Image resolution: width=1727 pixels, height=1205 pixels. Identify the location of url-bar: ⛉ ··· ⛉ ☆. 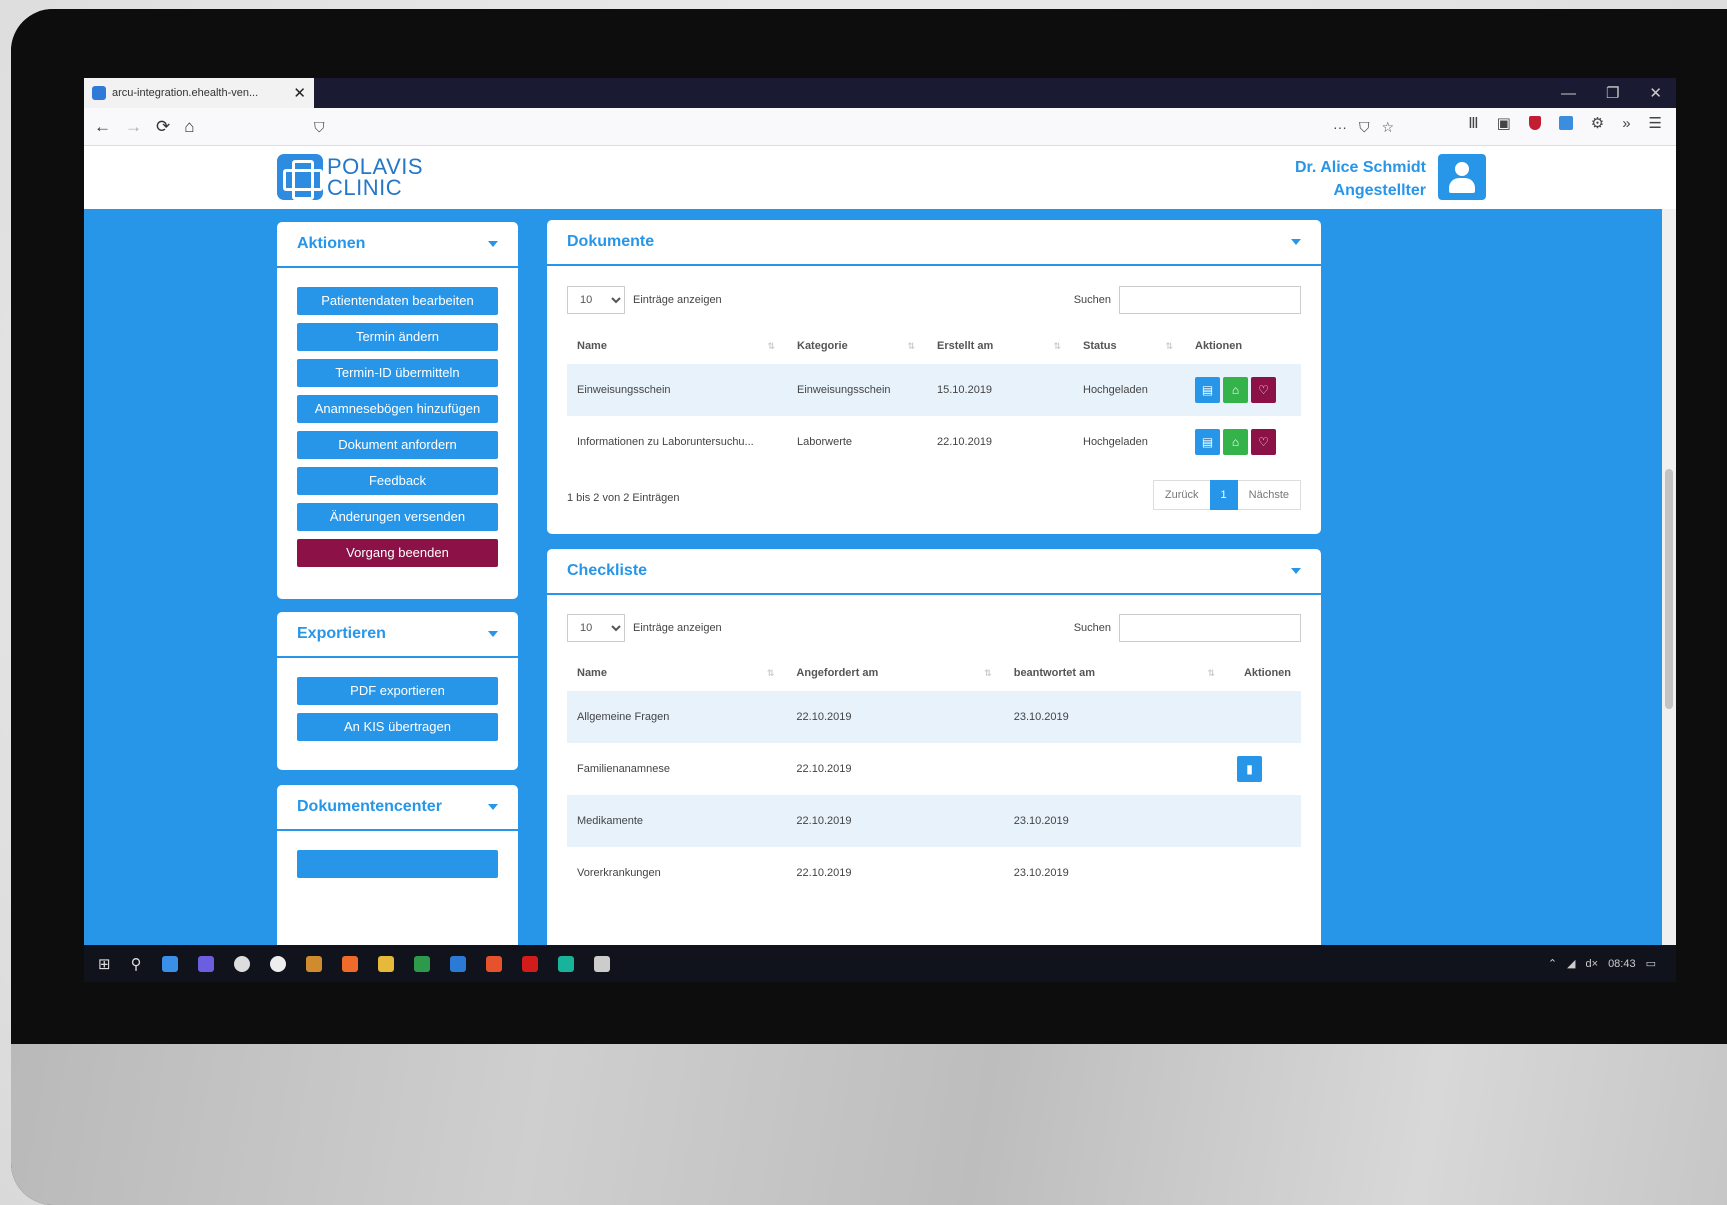
(854, 127).